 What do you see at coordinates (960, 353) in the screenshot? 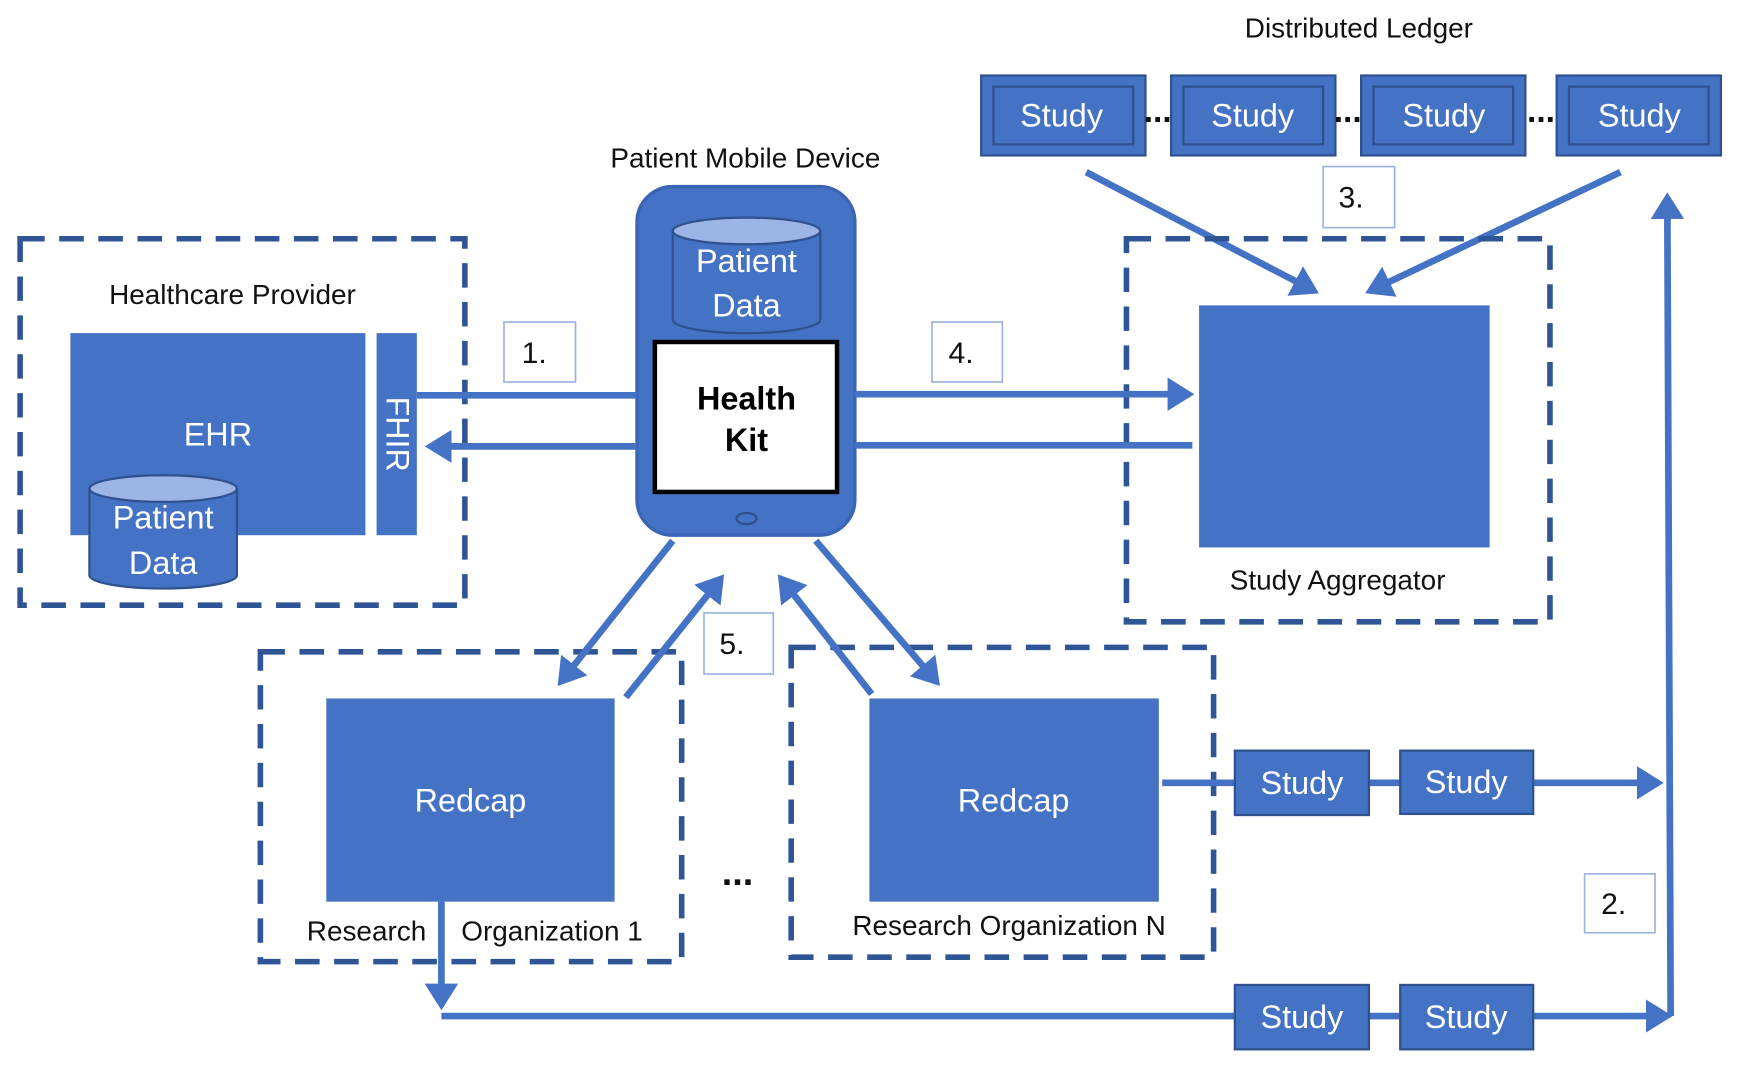
I see `step-4-label: 4.` at bounding box center [960, 353].